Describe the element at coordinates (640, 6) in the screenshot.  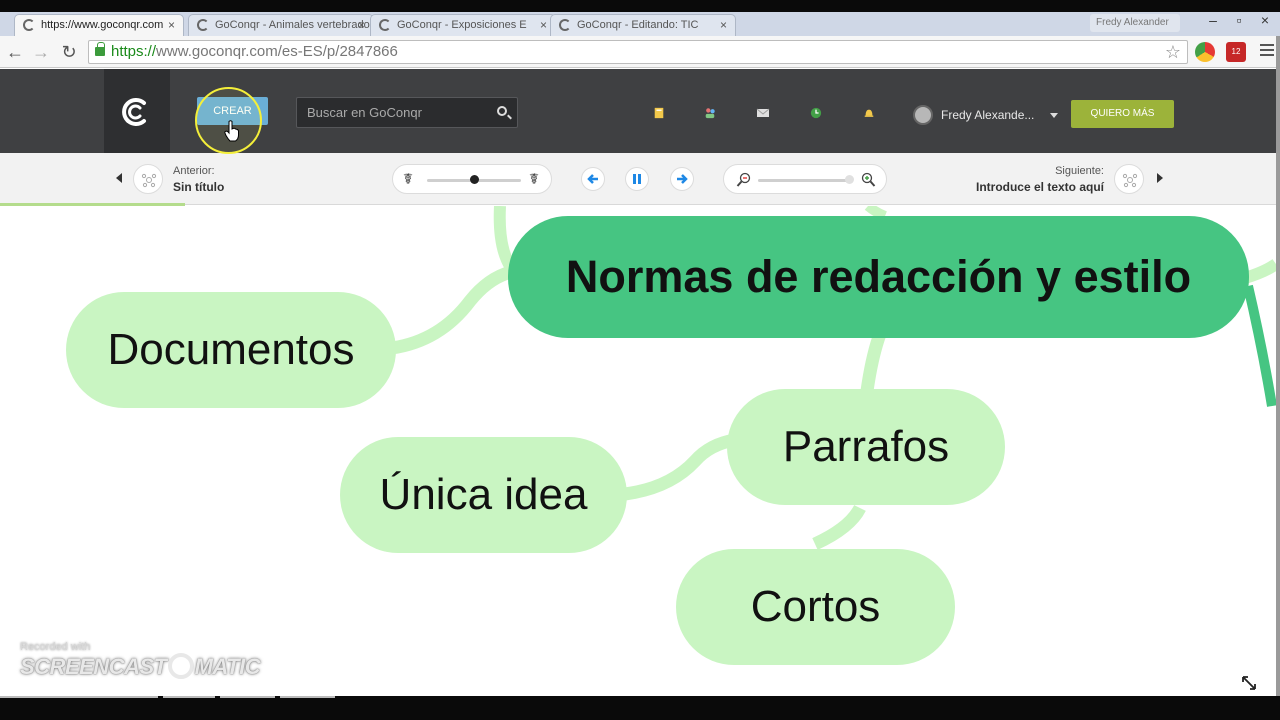
I see `top-strip` at that location.